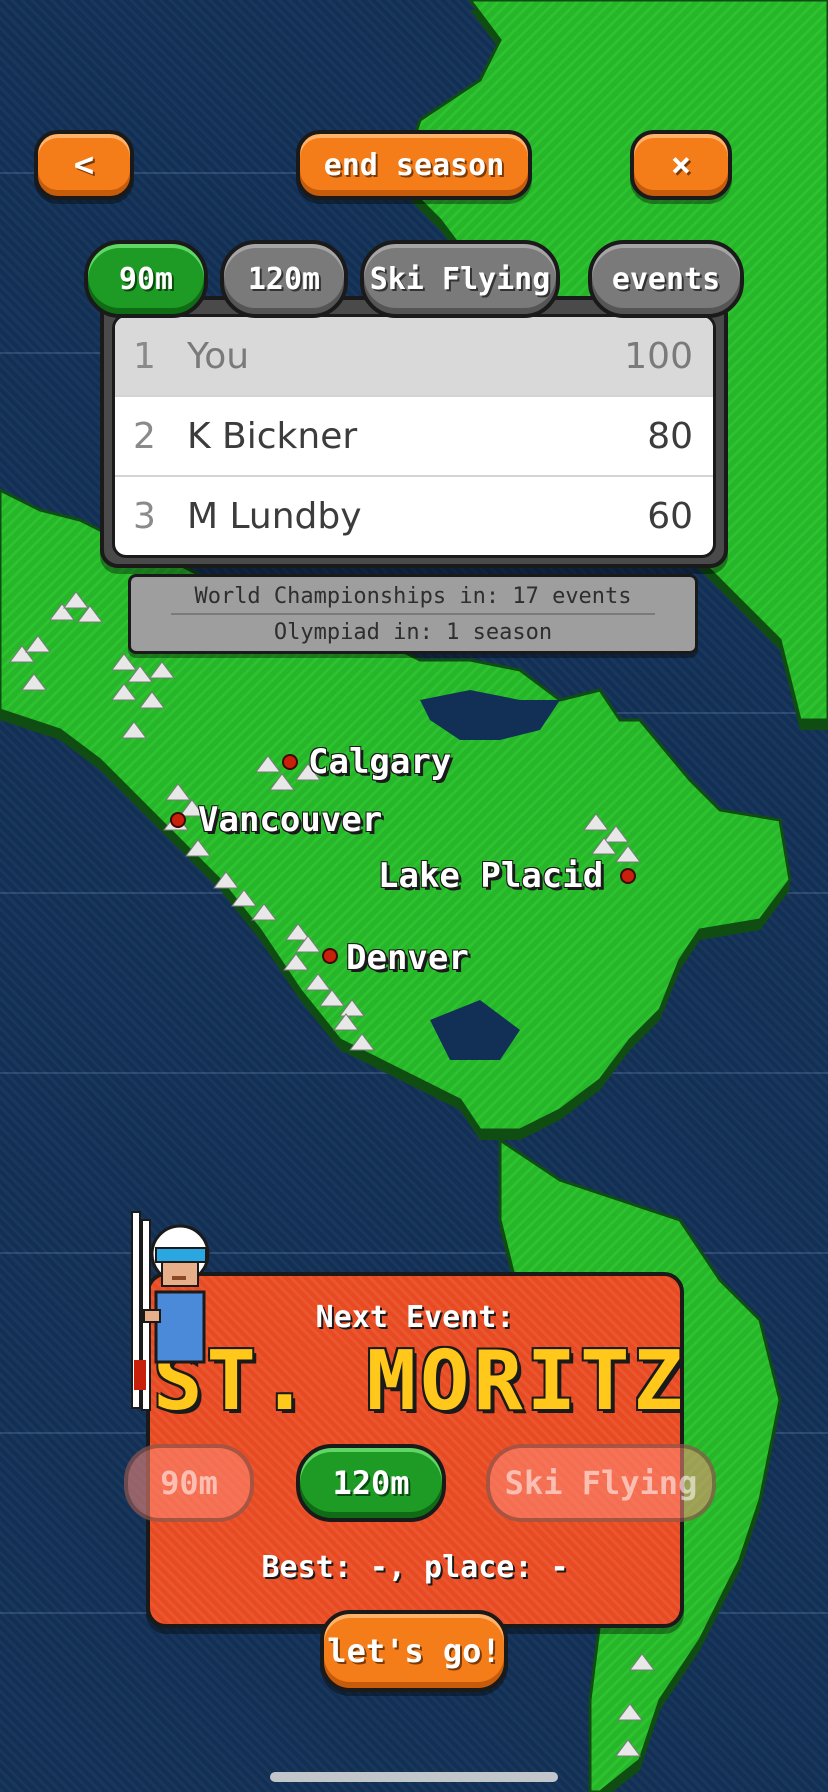  I want to click on city-label-calgary: Calgary, so click(379, 762).